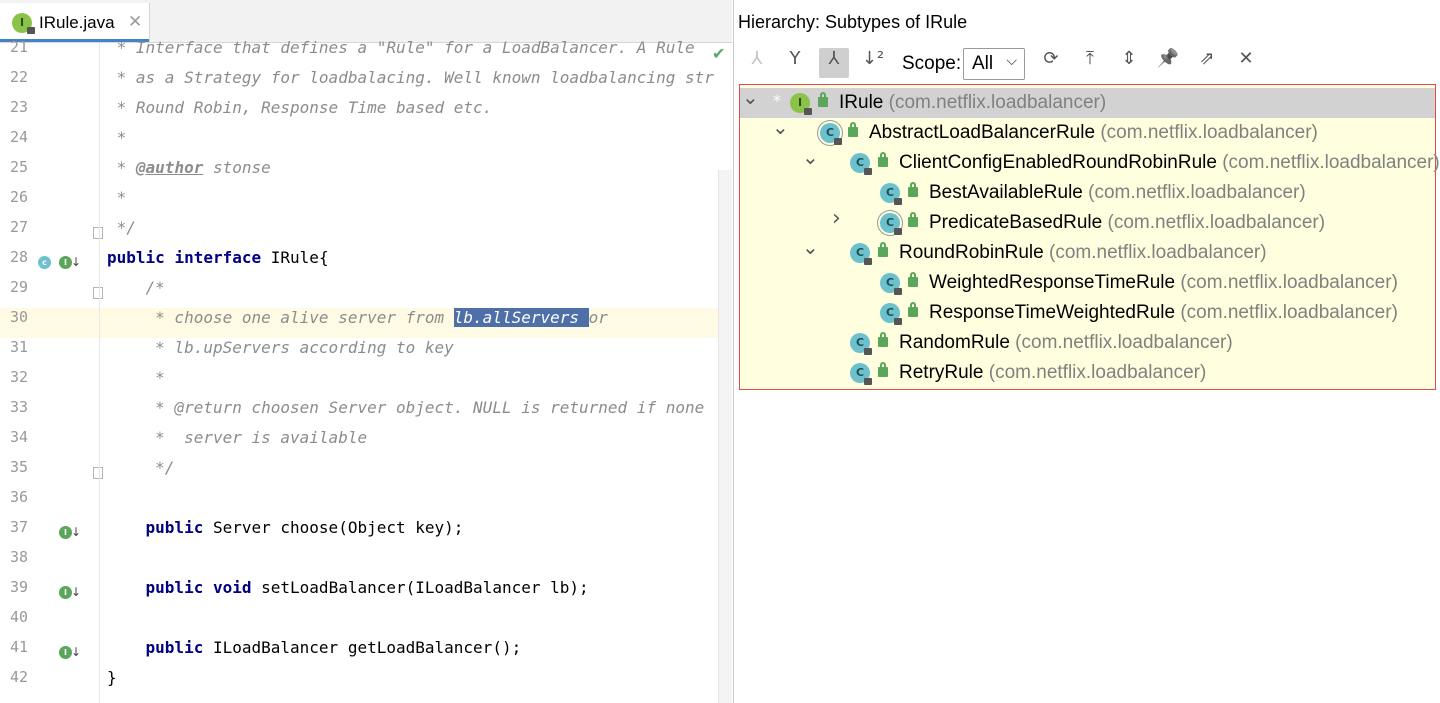 The width and height of the screenshot is (1440, 703). Describe the element at coordinates (218, 257) in the screenshot. I see `code-text: public interface IRule{` at that location.